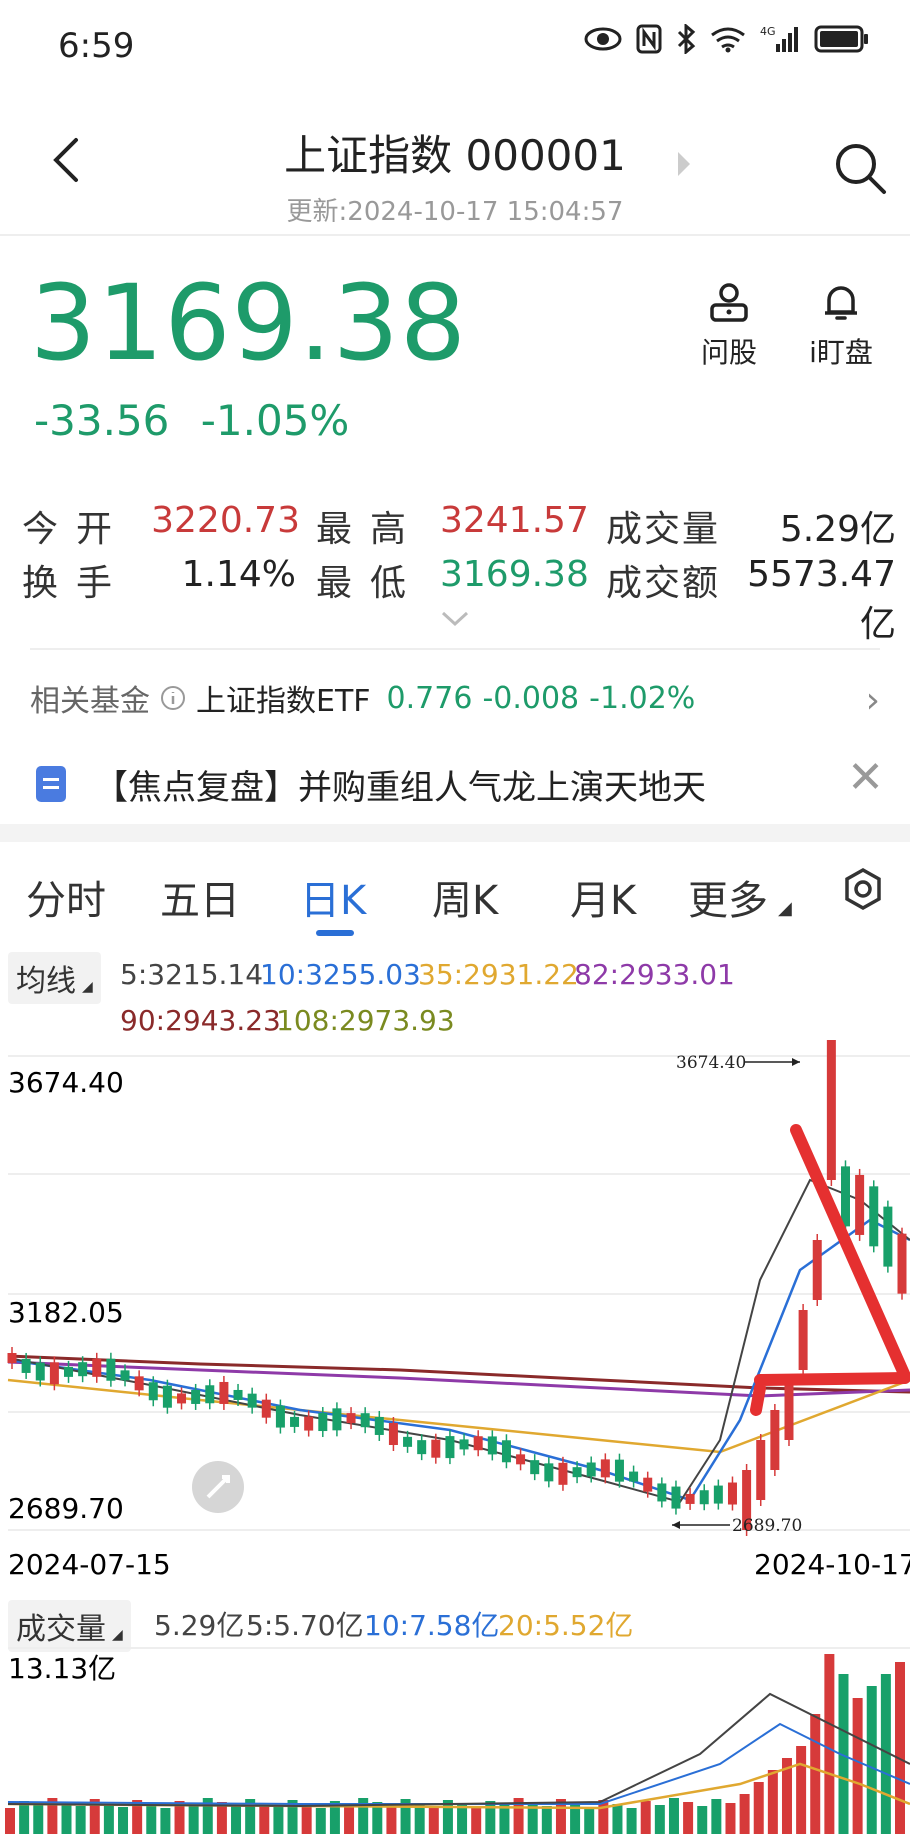 This screenshot has width=910, height=1843. I want to click on change-percent: -1.05%, so click(275, 420).